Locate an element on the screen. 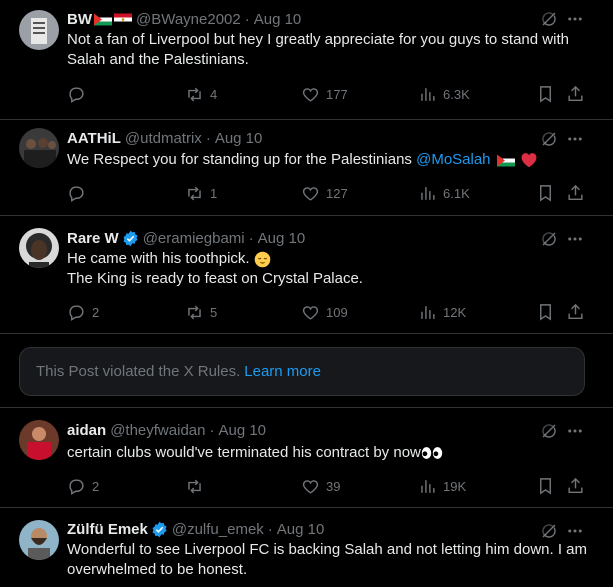 This screenshot has height=587, width=613. handle: @utdmatrix is located at coordinates (163, 138).